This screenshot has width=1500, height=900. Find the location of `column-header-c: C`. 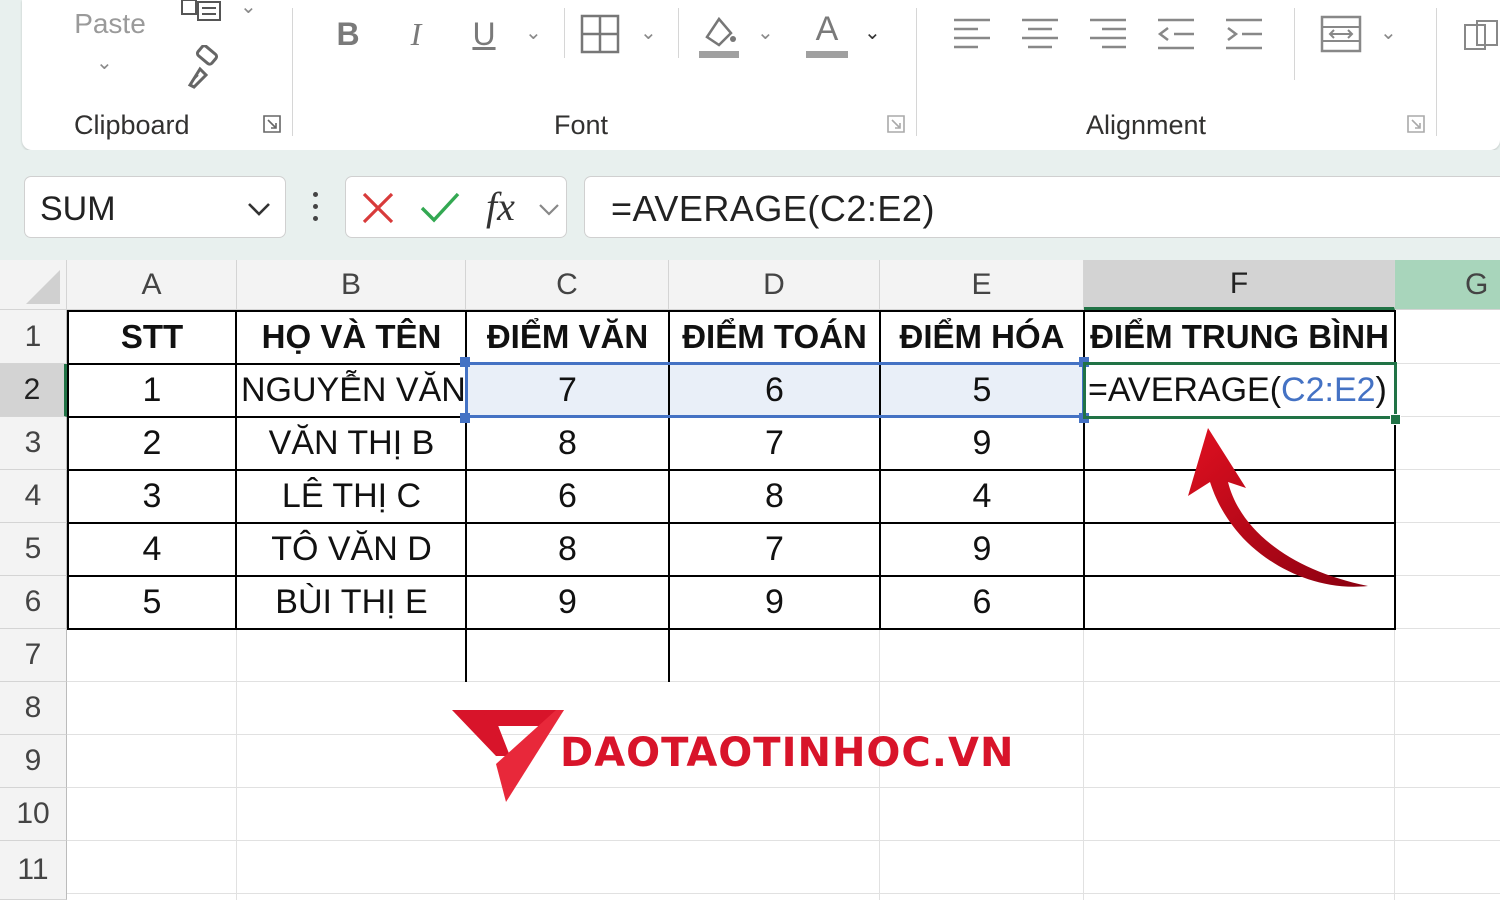

column-header-c: C is located at coordinates (567, 285).